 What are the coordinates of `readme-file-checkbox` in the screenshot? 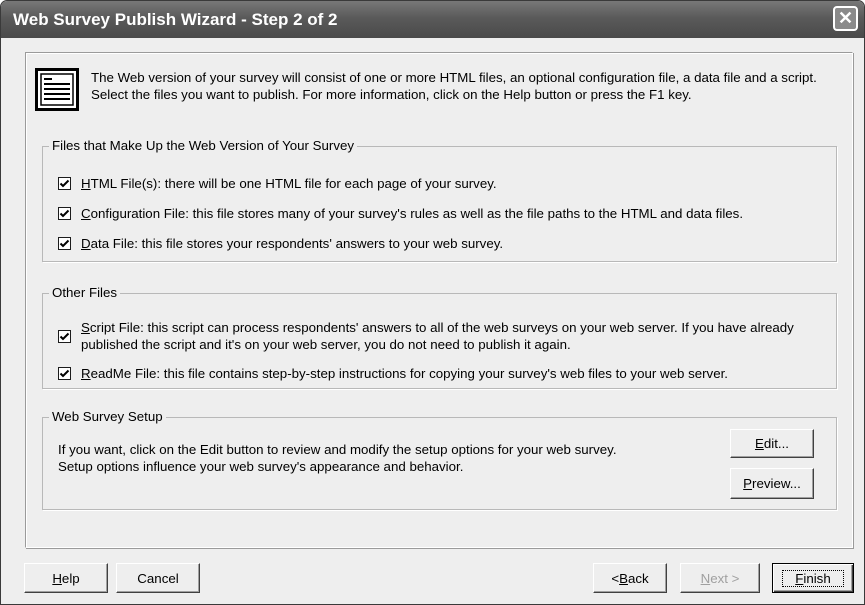 It's located at (64, 373).